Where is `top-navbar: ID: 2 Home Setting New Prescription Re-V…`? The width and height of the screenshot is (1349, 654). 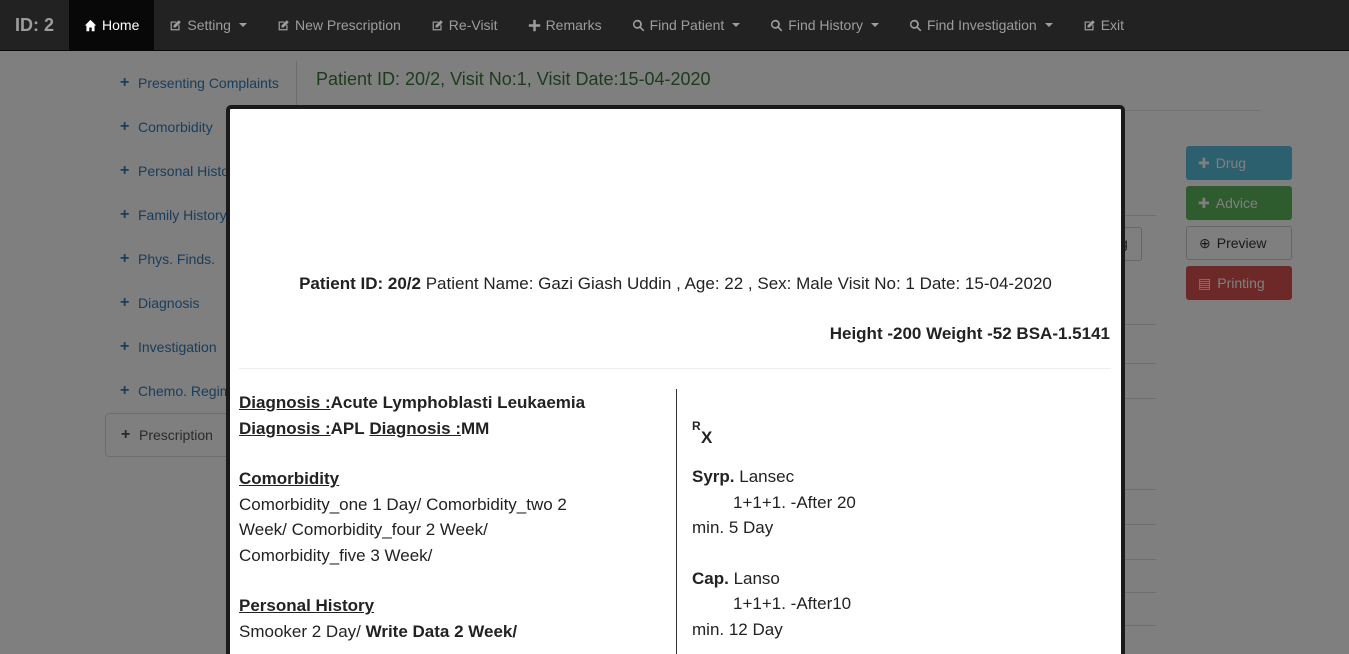 top-navbar: ID: 2 Home Setting New Prescription Re-V… is located at coordinates (674, 25).